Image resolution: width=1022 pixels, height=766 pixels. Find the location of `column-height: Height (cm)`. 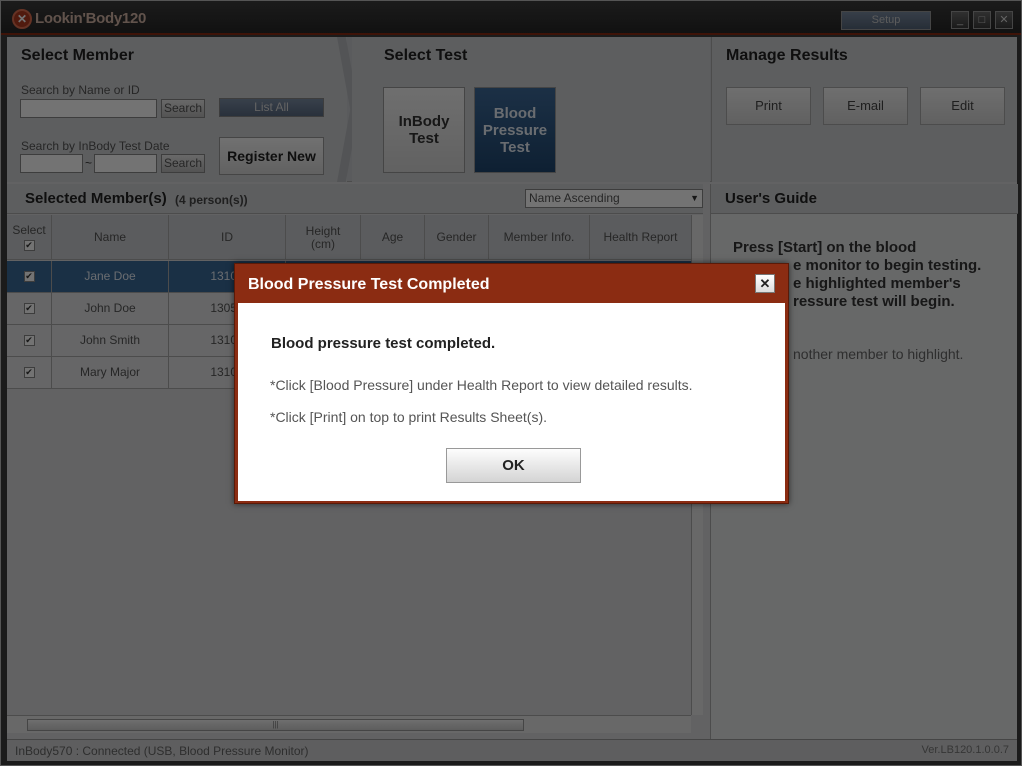

column-height: Height (cm) is located at coordinates (323, 237).